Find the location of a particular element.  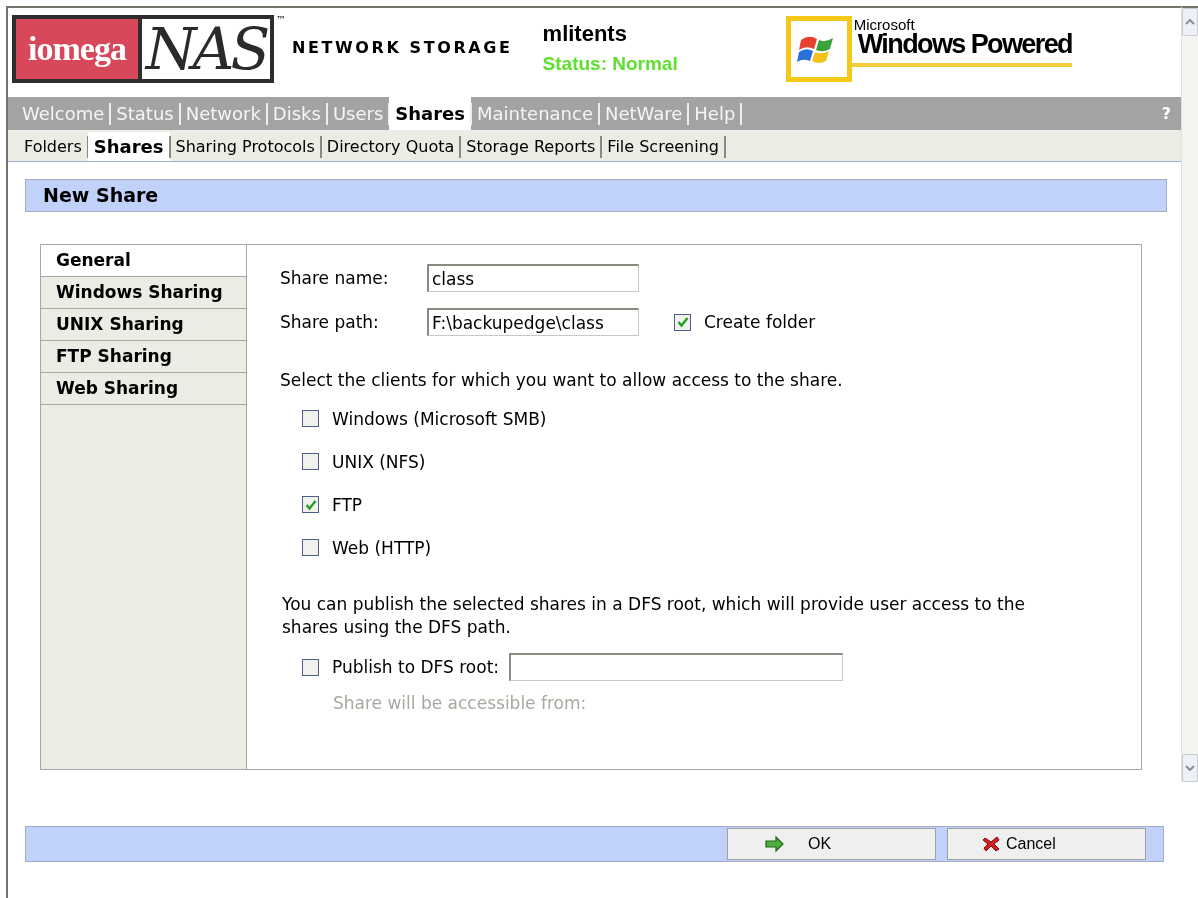

cancel-button: Cancel is located at coordinates (1046, 844).